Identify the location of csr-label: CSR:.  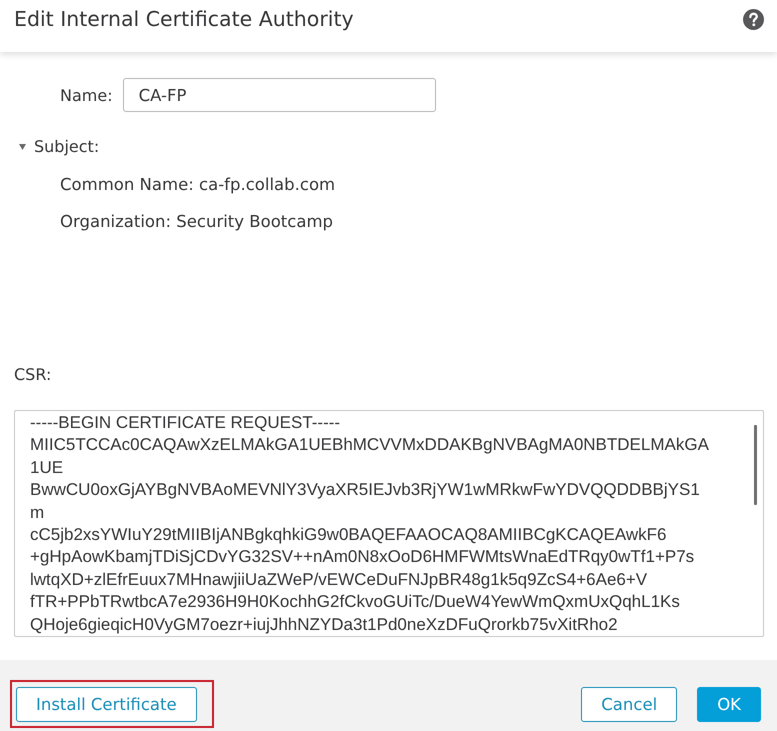
(33, 375).